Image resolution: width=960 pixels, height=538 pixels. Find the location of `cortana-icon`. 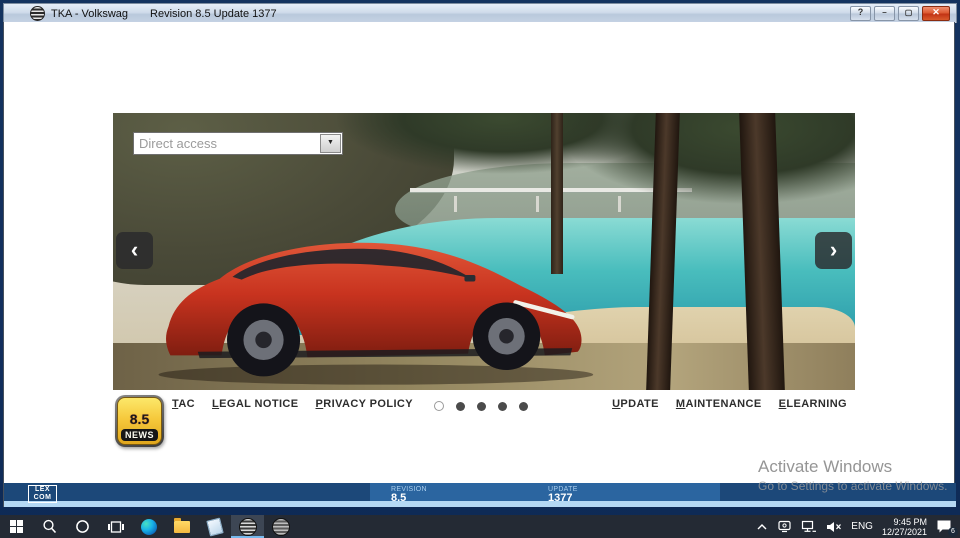

cortana-icon is located at coordinates (82, 526).